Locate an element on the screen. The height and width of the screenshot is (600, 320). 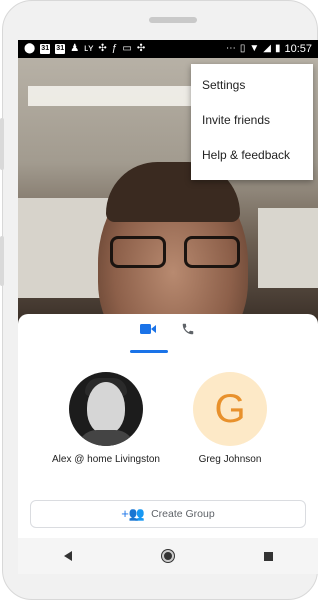
add-group-icon: +👥 is located at coordinates (133, 513).